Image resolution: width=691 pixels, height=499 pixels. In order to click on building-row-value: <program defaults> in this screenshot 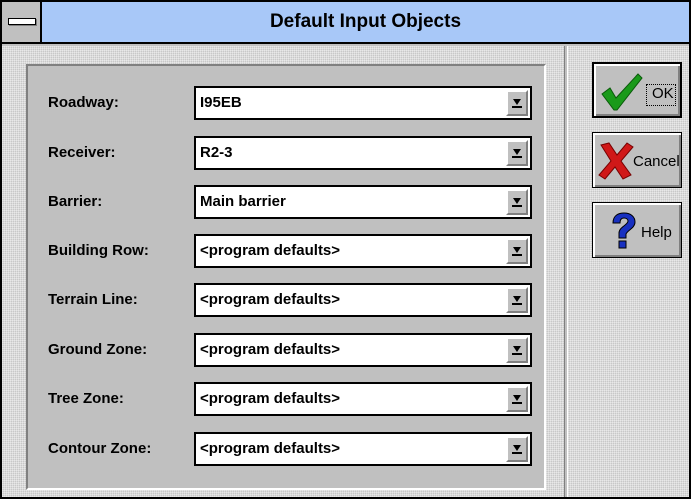, I will do `click(270, 250)`.